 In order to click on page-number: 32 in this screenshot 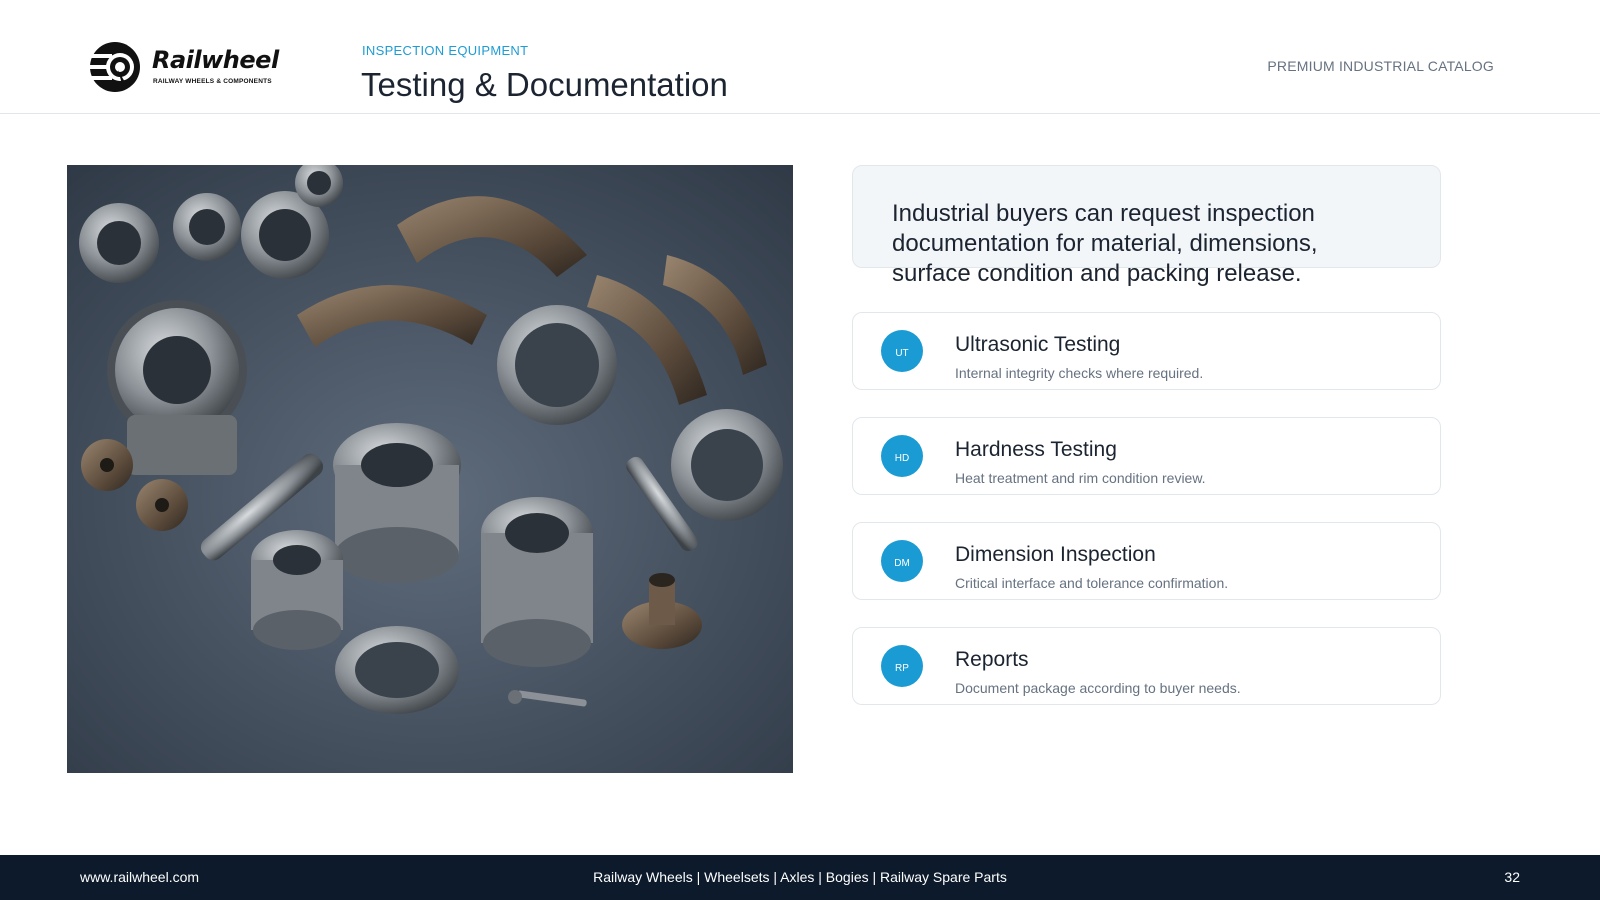, I will do `click(1512, 877)`.